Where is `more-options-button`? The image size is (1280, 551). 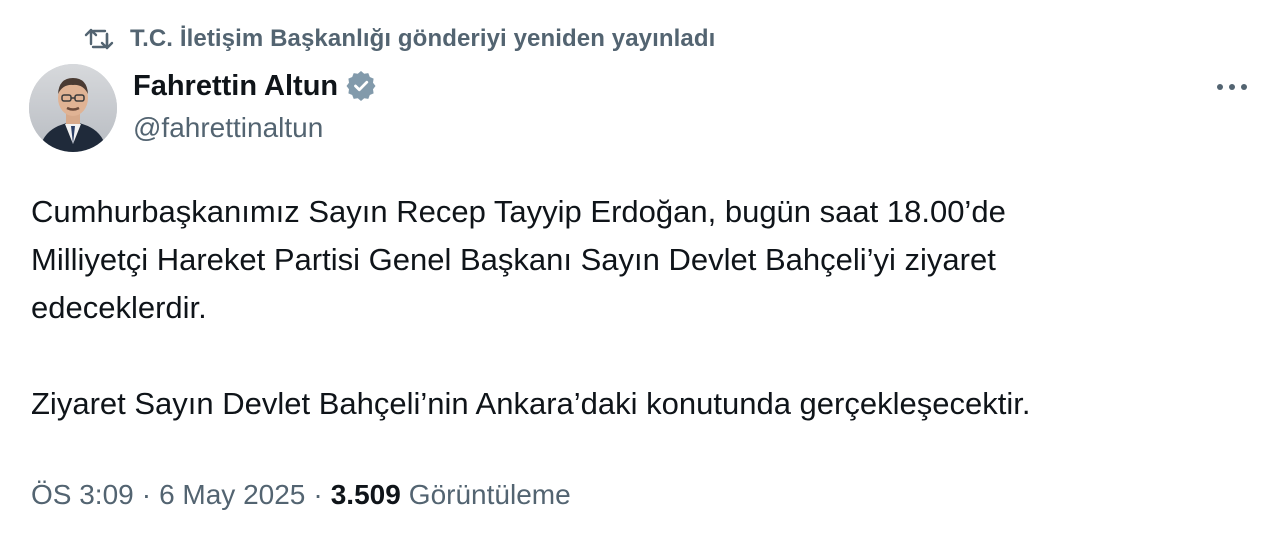
more-options-button is located at coordinates (1232, 88).